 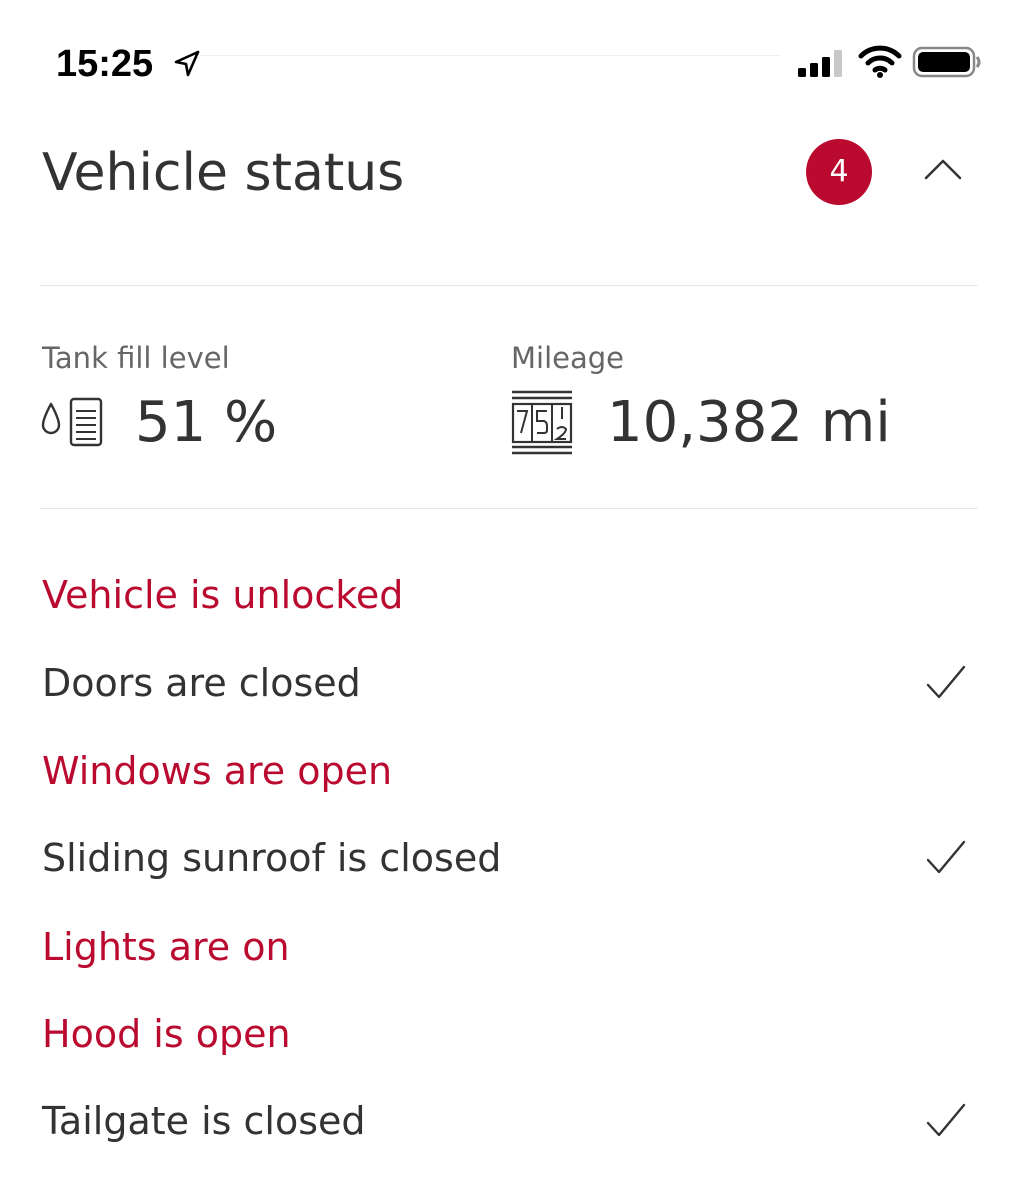 I want to click on status-text: Hood is open, so click(x=166, y=1034).